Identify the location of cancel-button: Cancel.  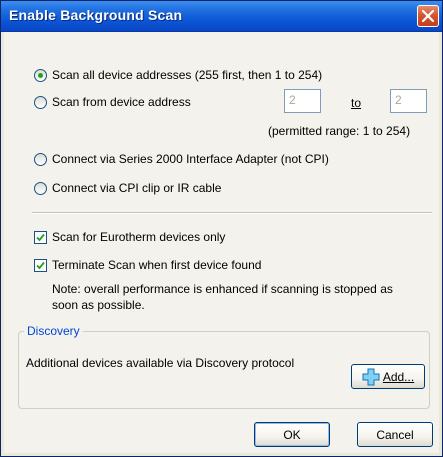
(395, 434).